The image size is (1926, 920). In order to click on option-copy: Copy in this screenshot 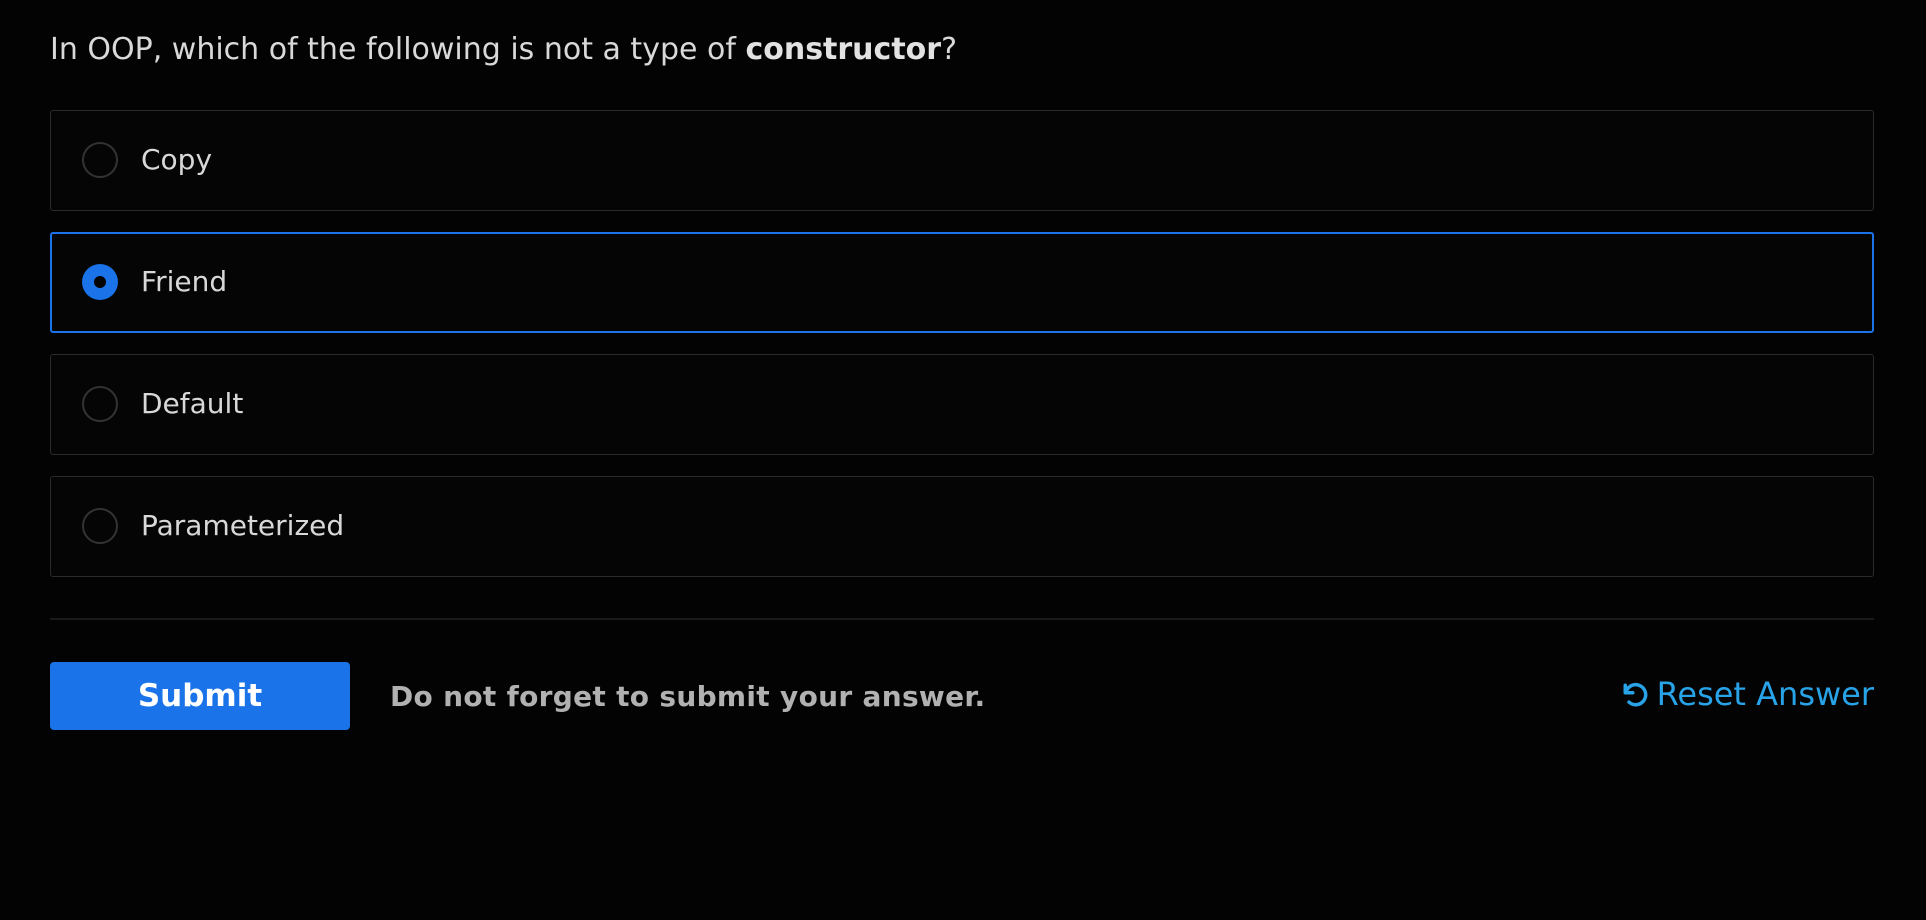, I will do `click(962, 160)`.